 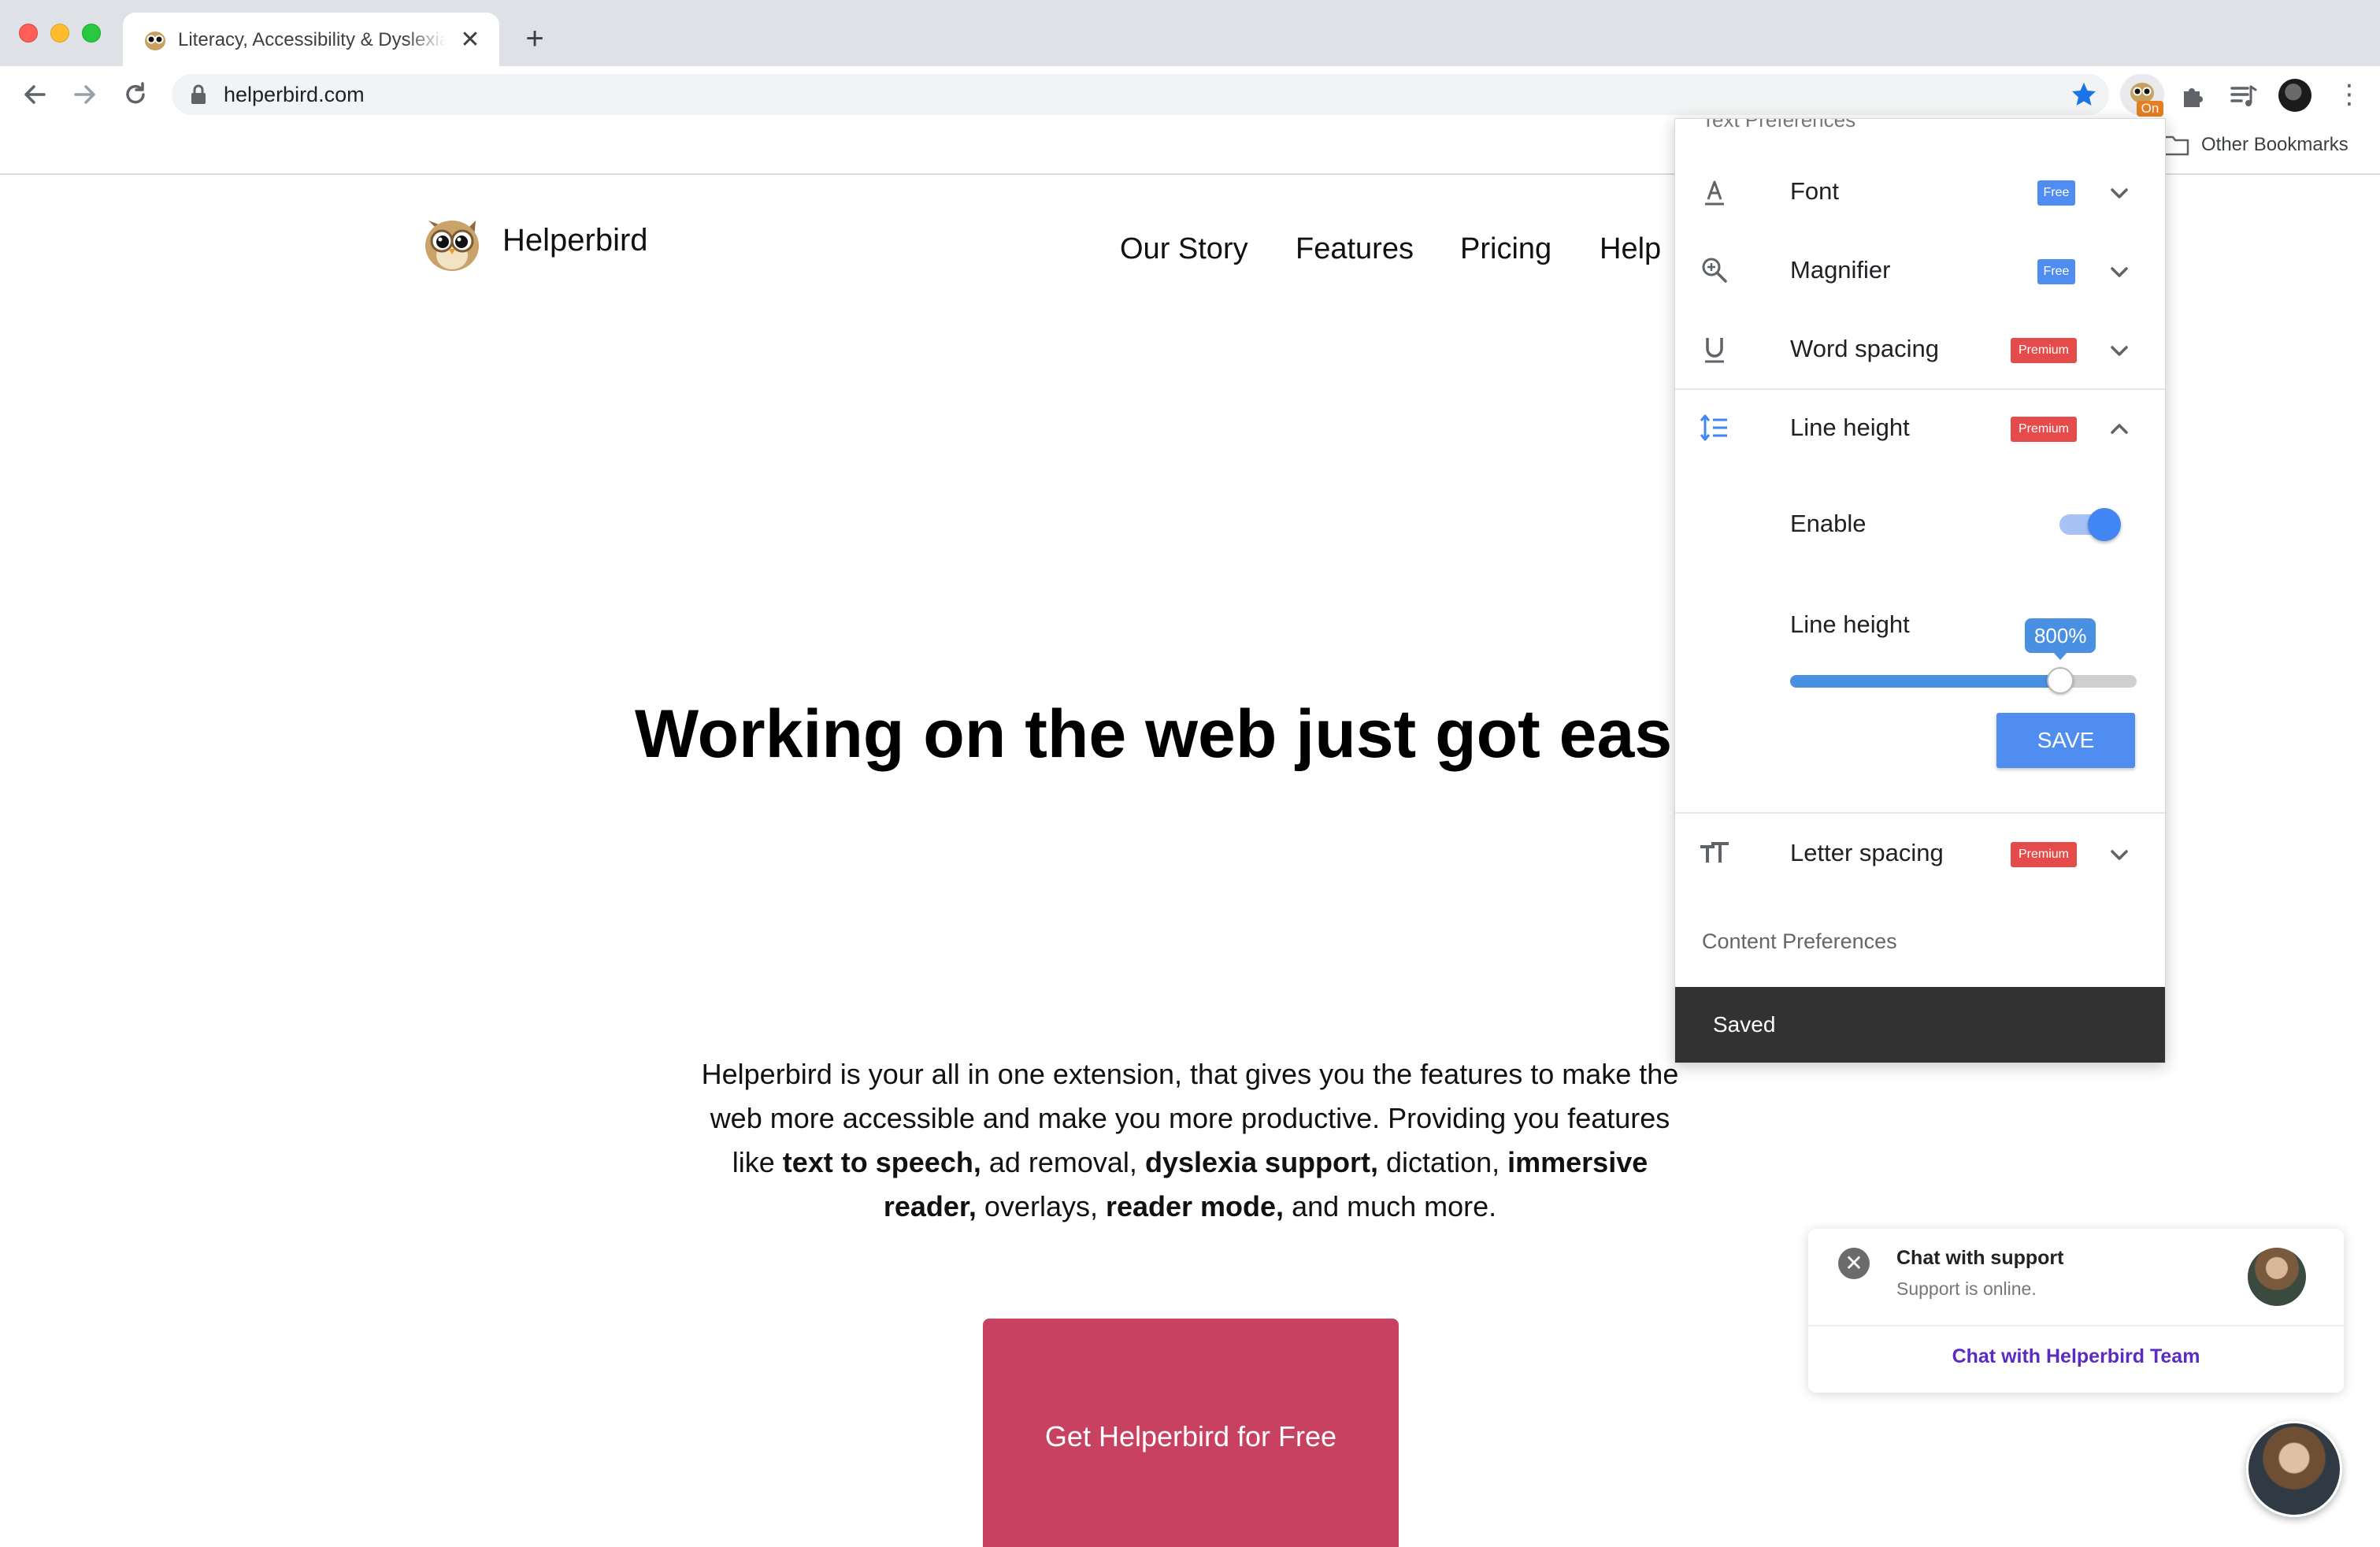 What do you see at coordinates (1864, 348) in the screenshot?
I see `row-word-spacing-label: Word spacing` at bounding box center [1864, 348].